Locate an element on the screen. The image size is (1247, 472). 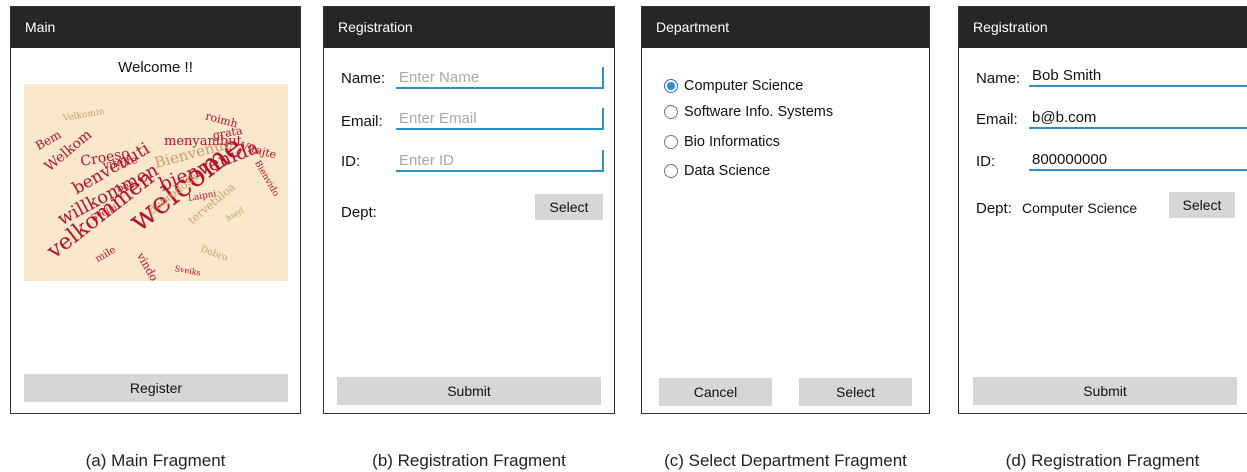
word-cloud-word: hwyl is located at coordinates (235, 214).